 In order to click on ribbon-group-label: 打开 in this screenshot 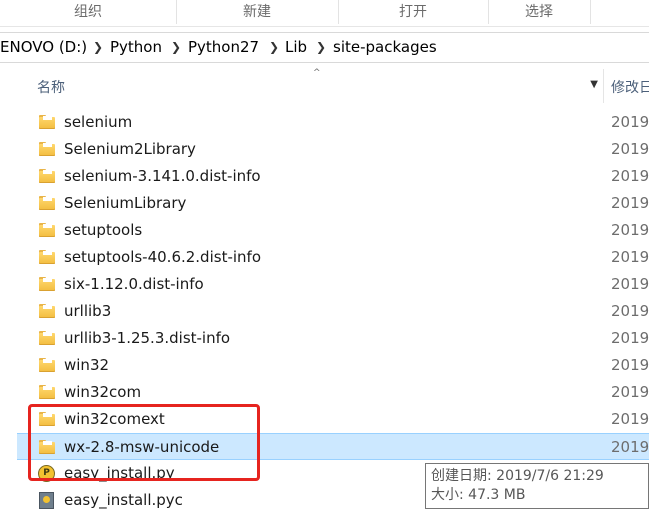, I will do `click(413, 12)`.